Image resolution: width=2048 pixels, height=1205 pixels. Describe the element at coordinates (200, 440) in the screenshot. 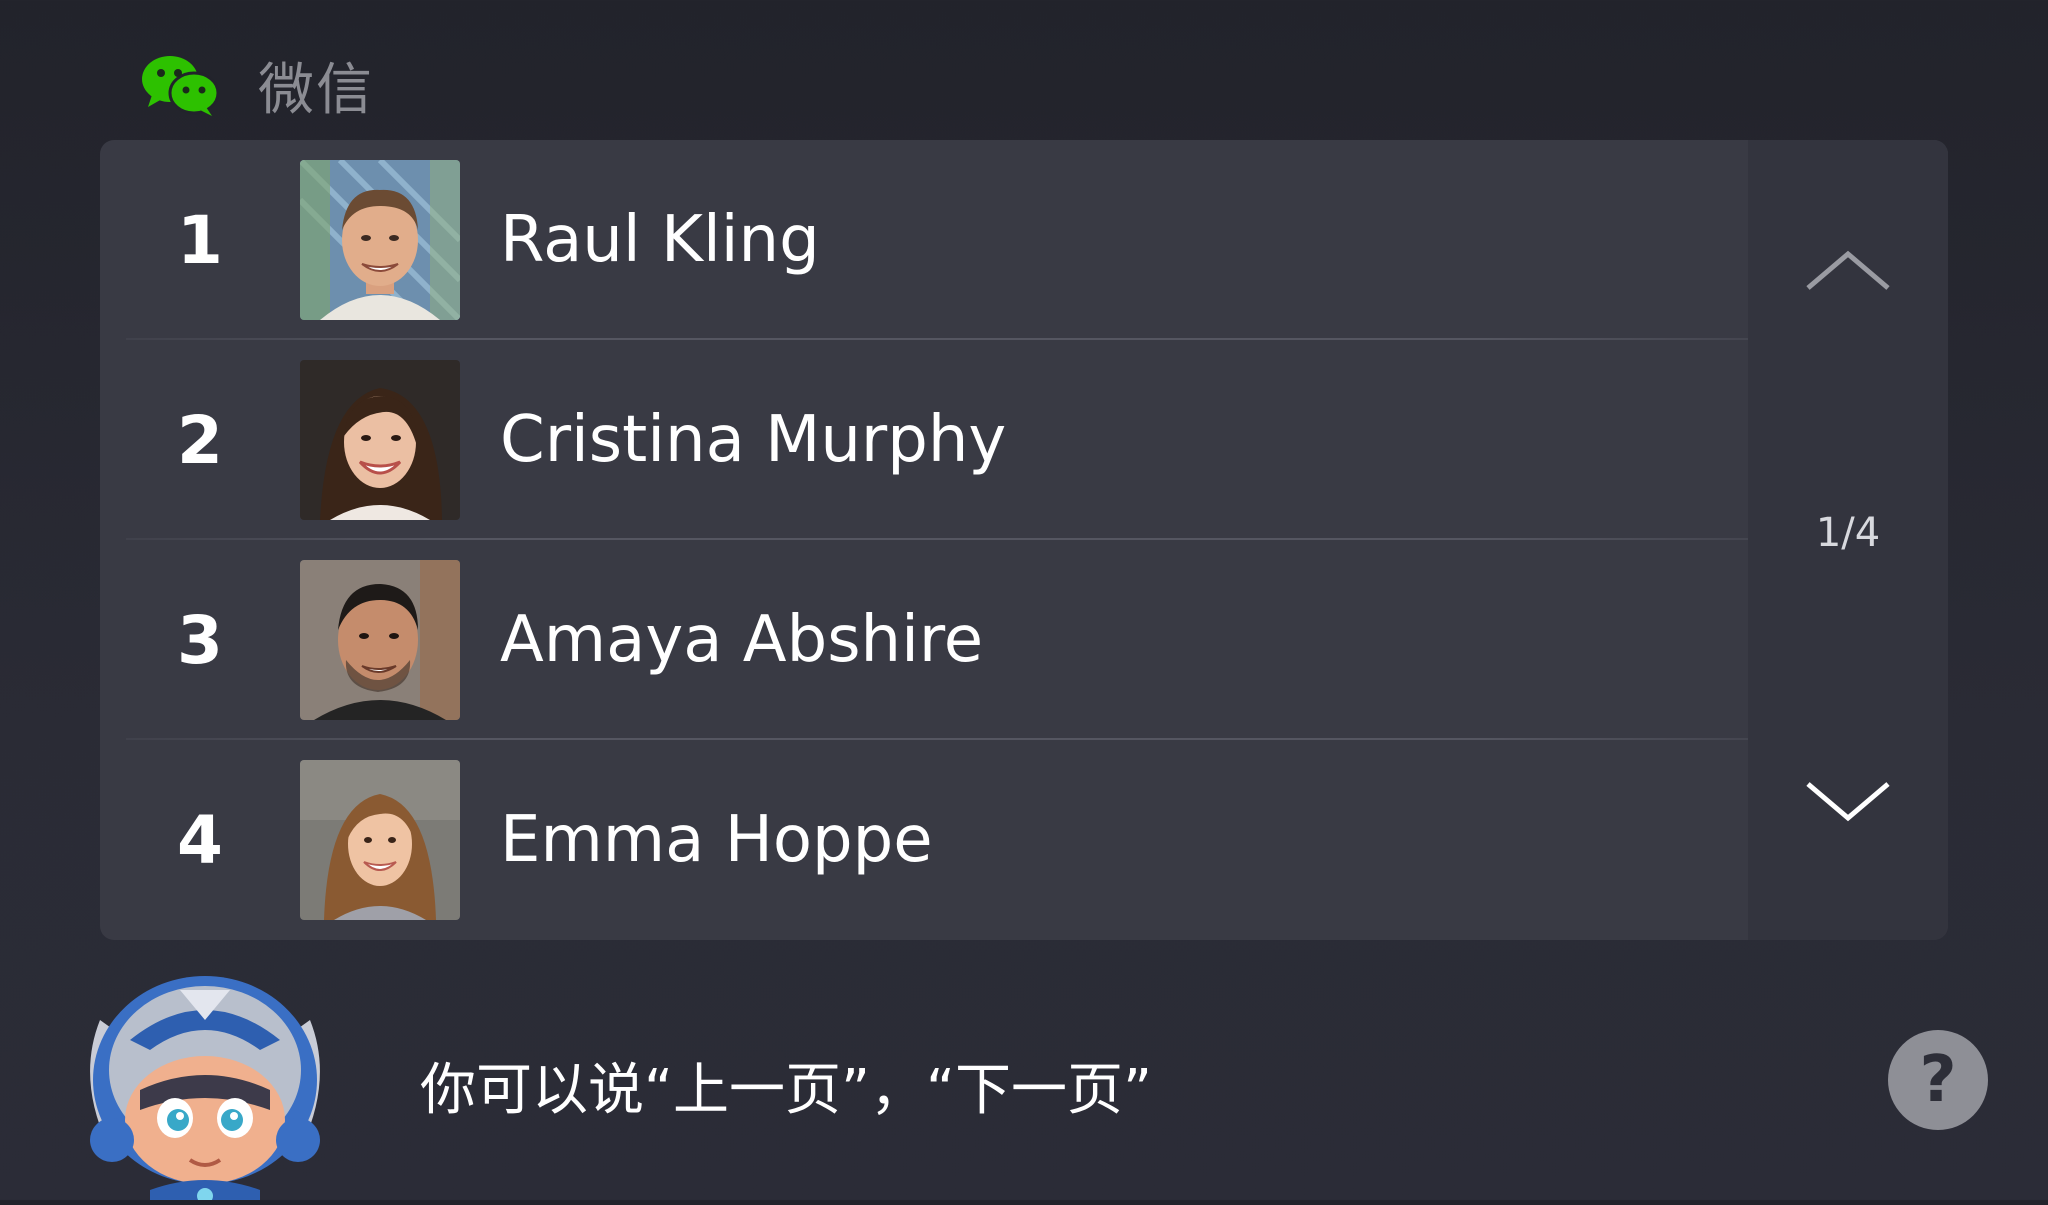

I see `row-index: 2` at that location.